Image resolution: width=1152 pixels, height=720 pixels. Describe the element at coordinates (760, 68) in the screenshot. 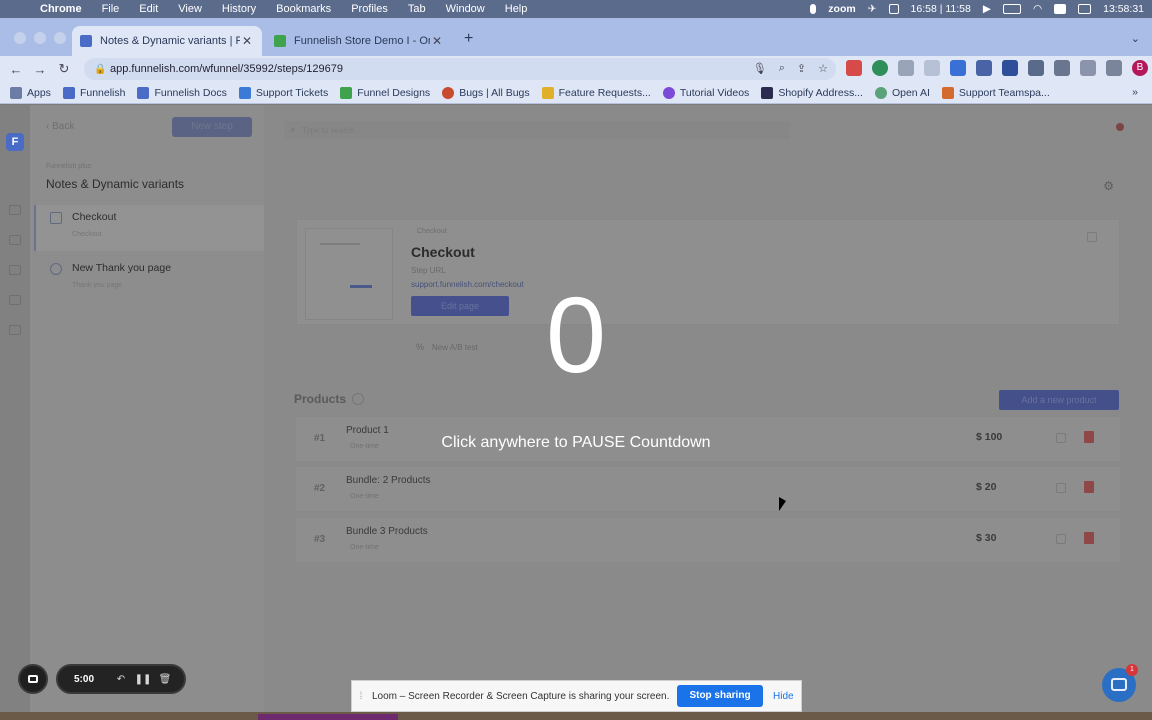

I see `mic-icon: 🎙` at that location.